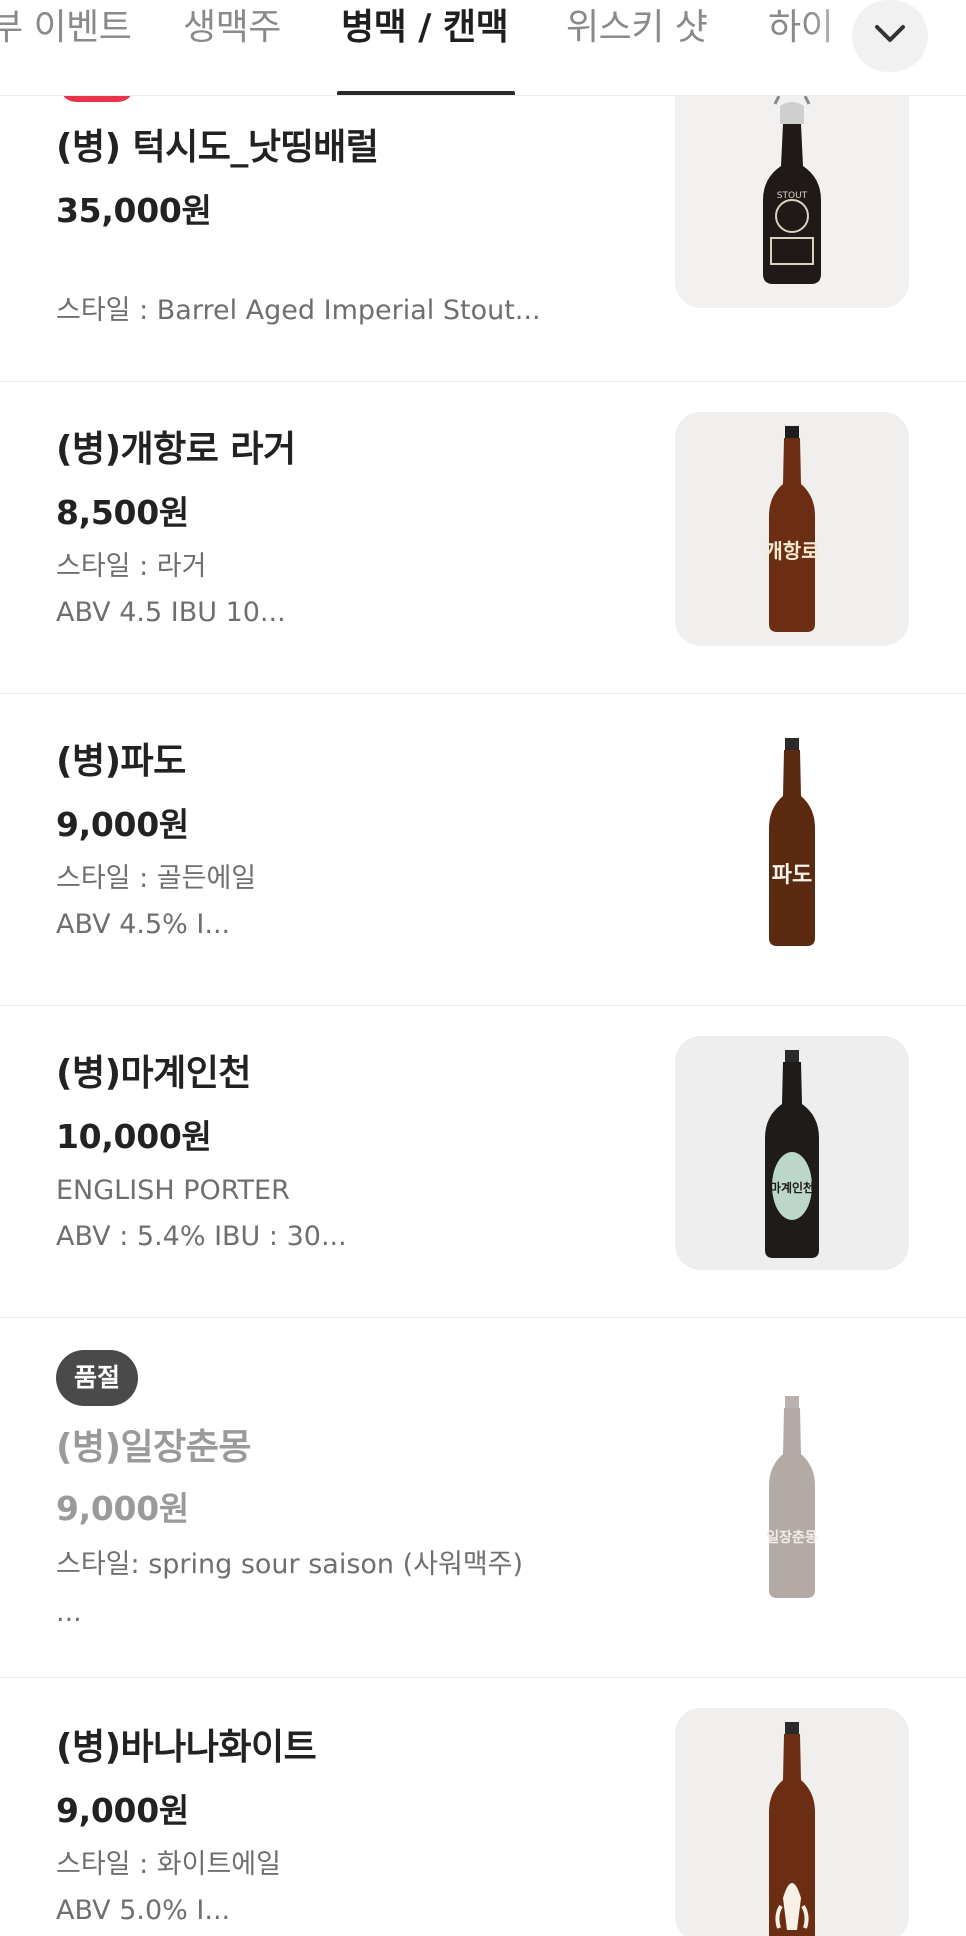 The image size is (966, 1936). I want to click on product-name: (병)파도, so click(121, 761).